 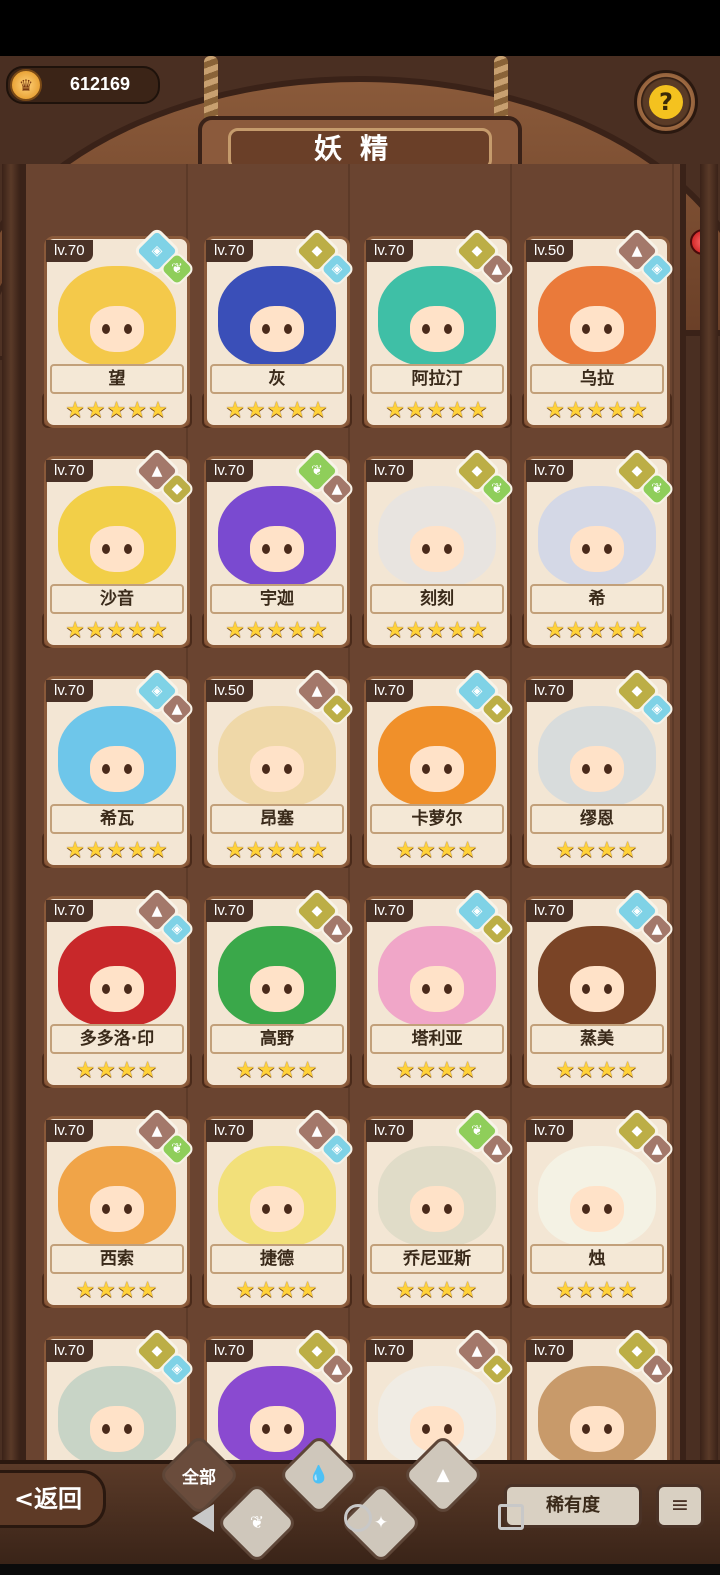 What do you see at coordinates (53, 1499) in the screenshot?
I see `back-button: <返回` at bounding box center [53, 1499].